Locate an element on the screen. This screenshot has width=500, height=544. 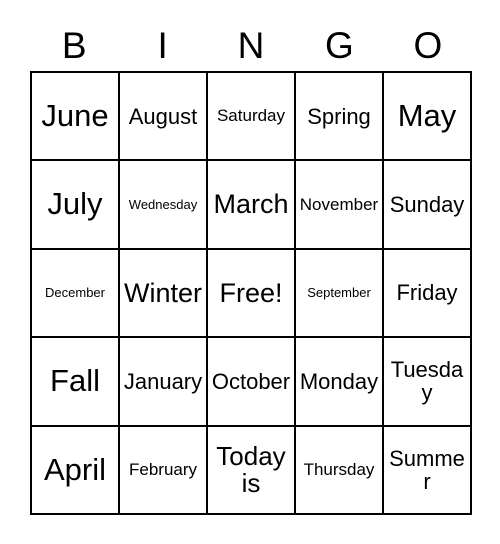
bingo-row: April February Today is Thursday Summer is located at coordinates (252, 471).